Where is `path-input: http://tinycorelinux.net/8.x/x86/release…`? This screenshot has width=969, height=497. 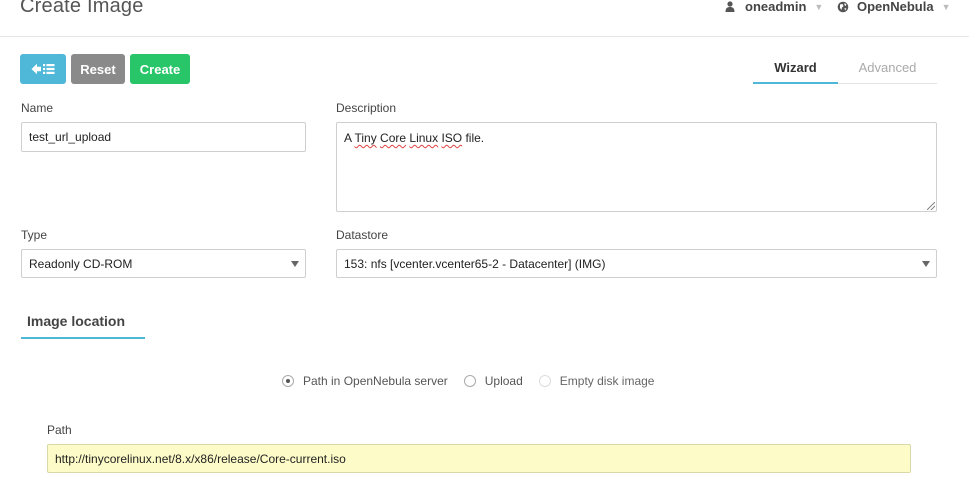 path-input: http://tinycorelinux.net/8.x/x86/release… is located at coordinates (479, 458).